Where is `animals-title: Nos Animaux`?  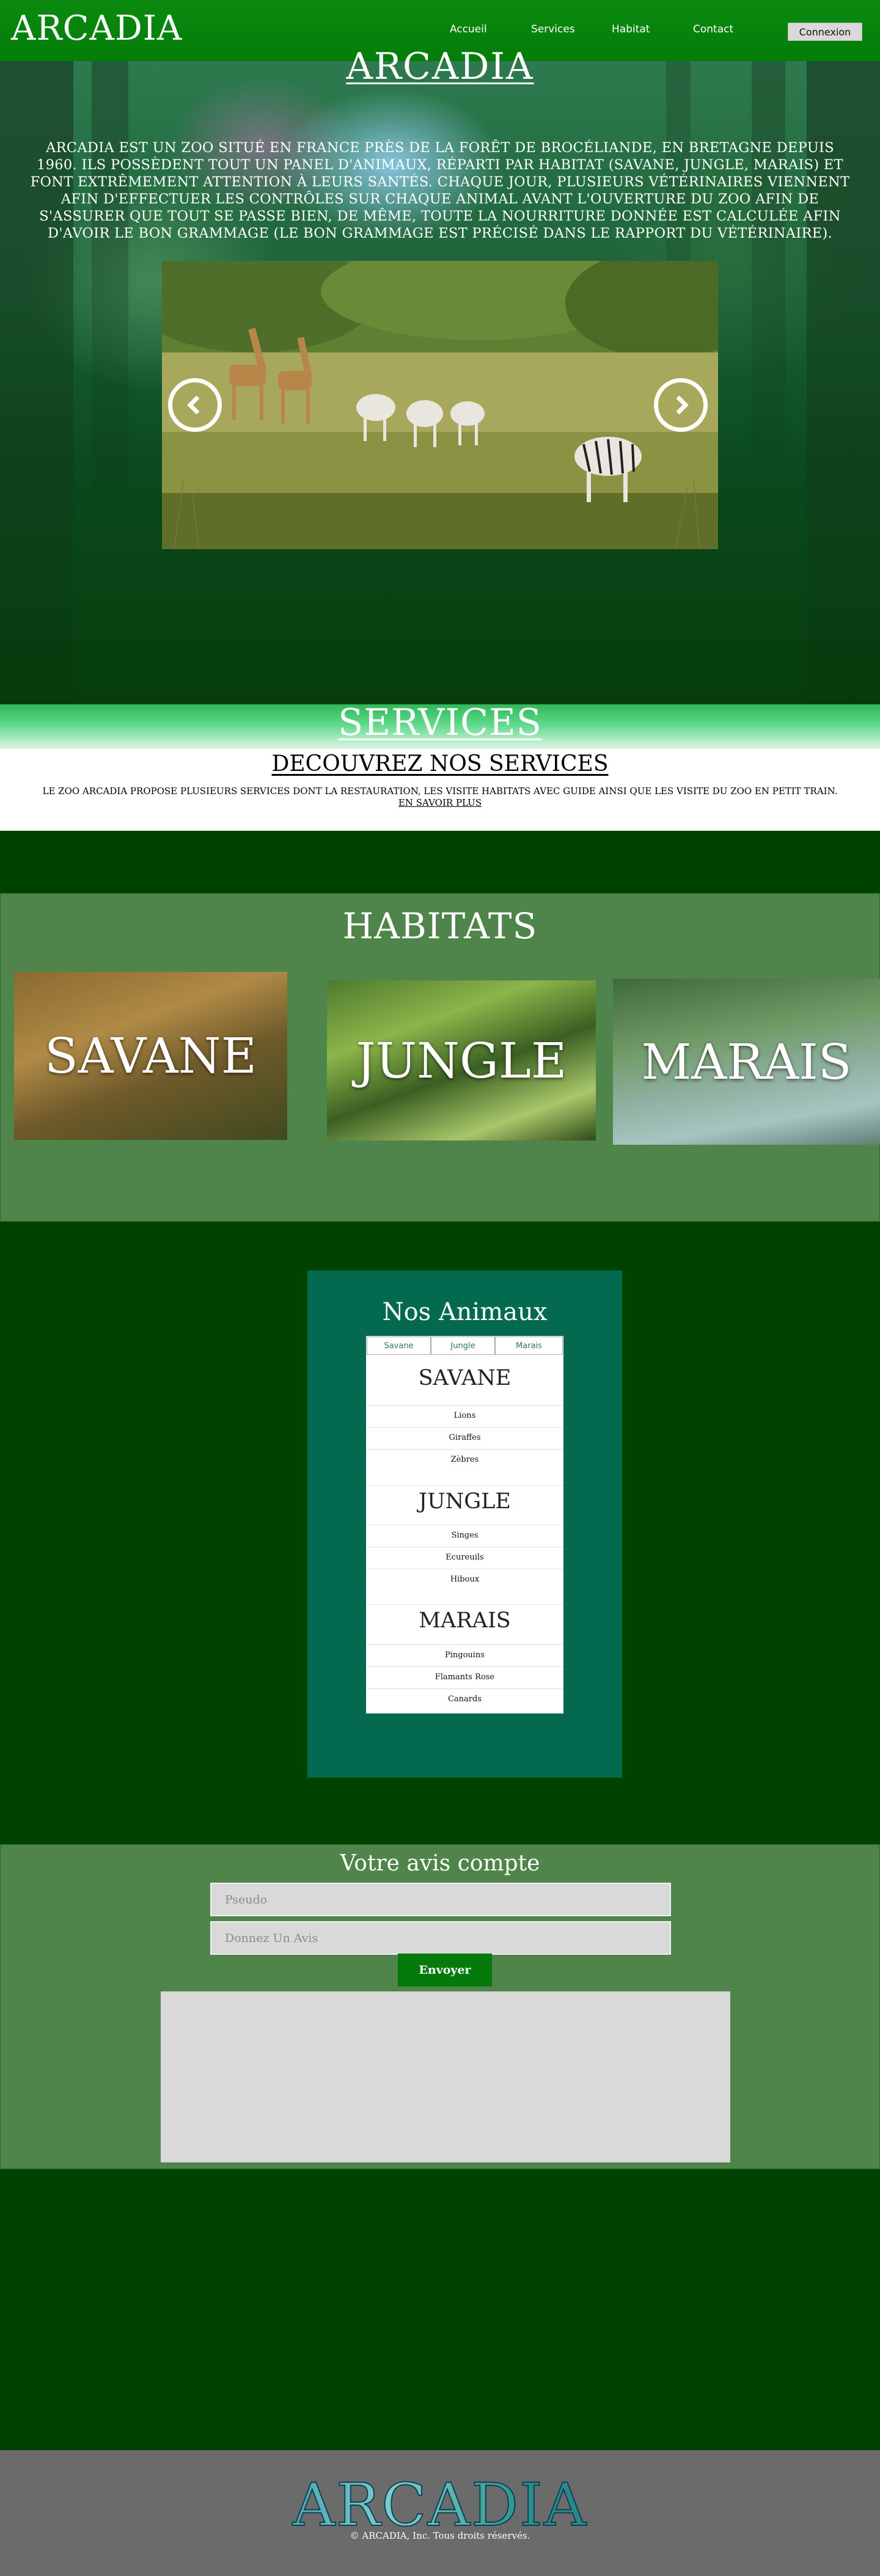
animals-title: Nos Animaux is located at coordinates (465, 1312).